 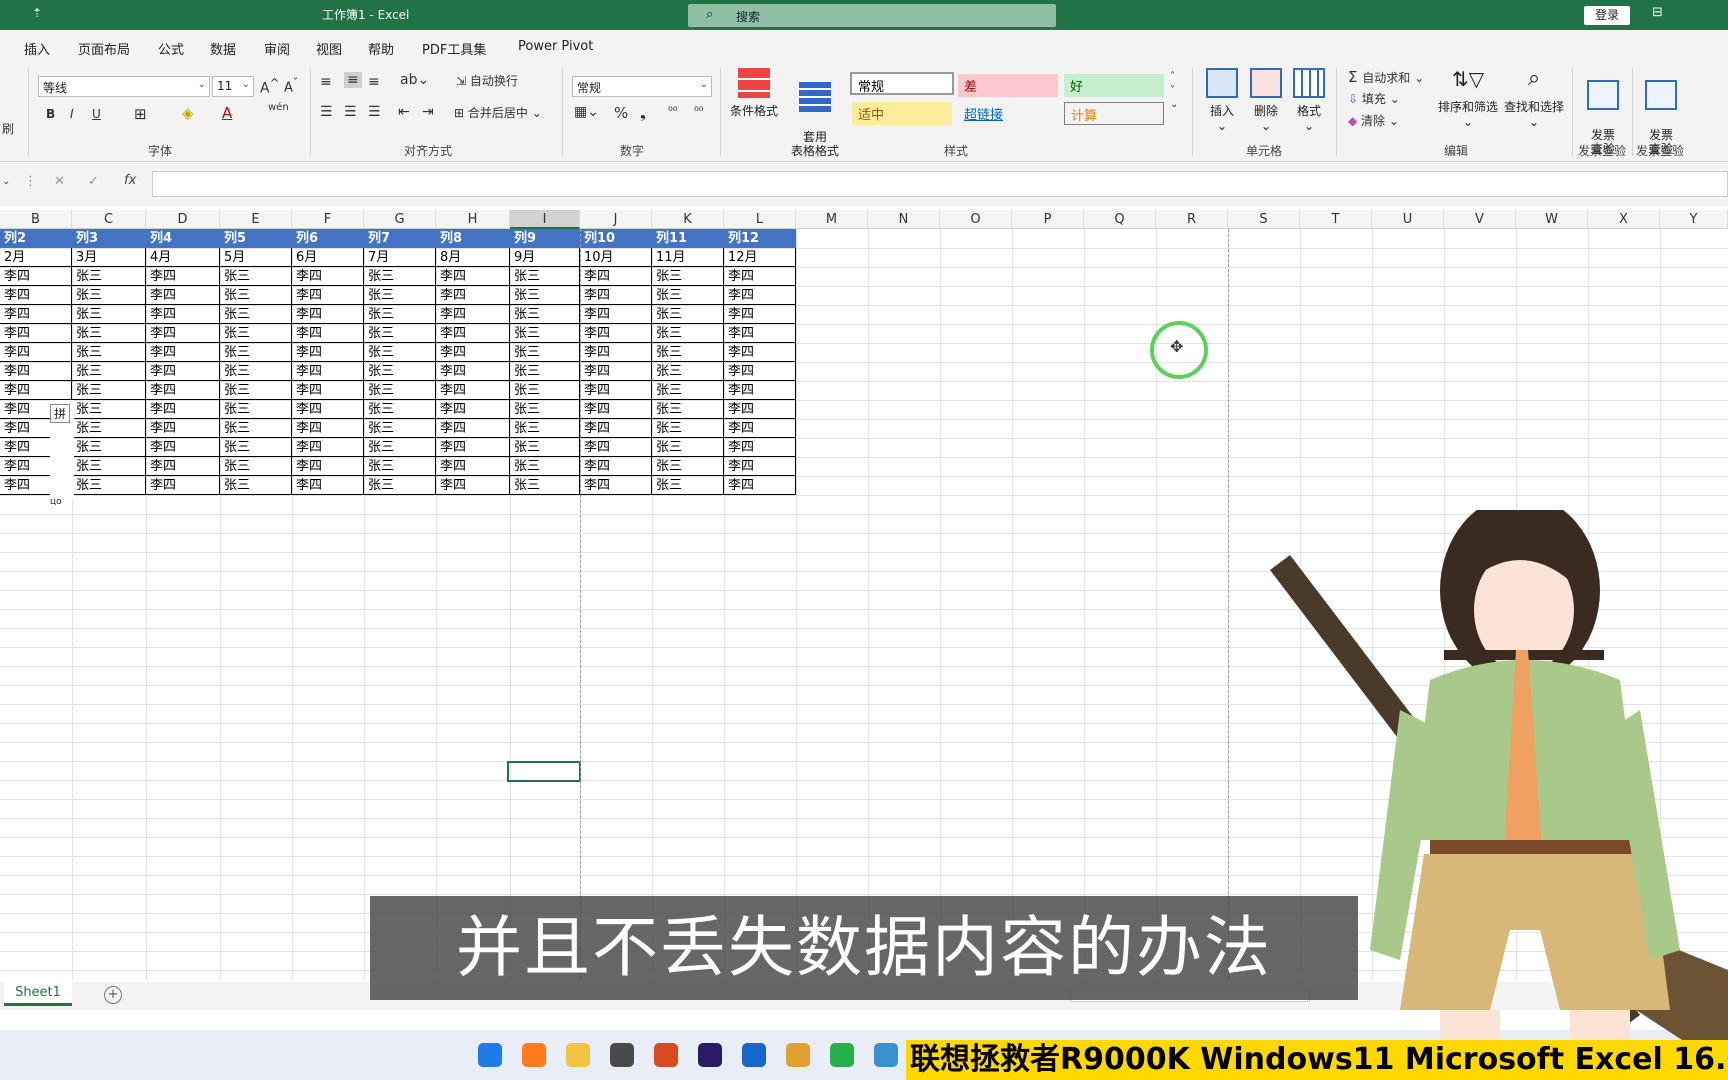 I want to click on column-header-q: Q, so click(x=1120, y=219).